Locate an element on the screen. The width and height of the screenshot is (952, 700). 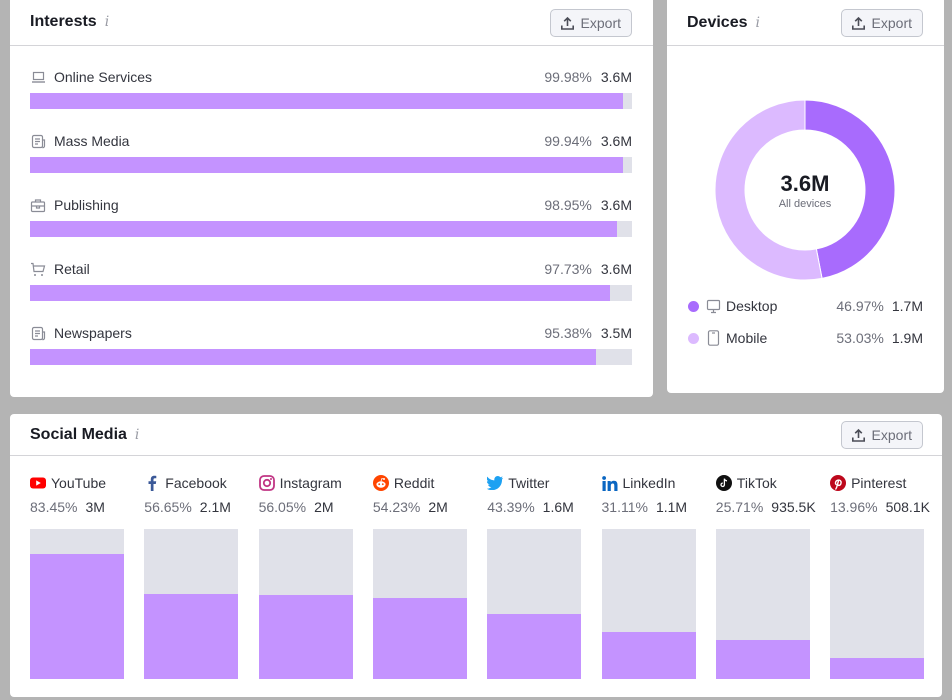
social-item-linkedin: LinkedIn 31.11% 1.1M is located at coordinates (649, 576).